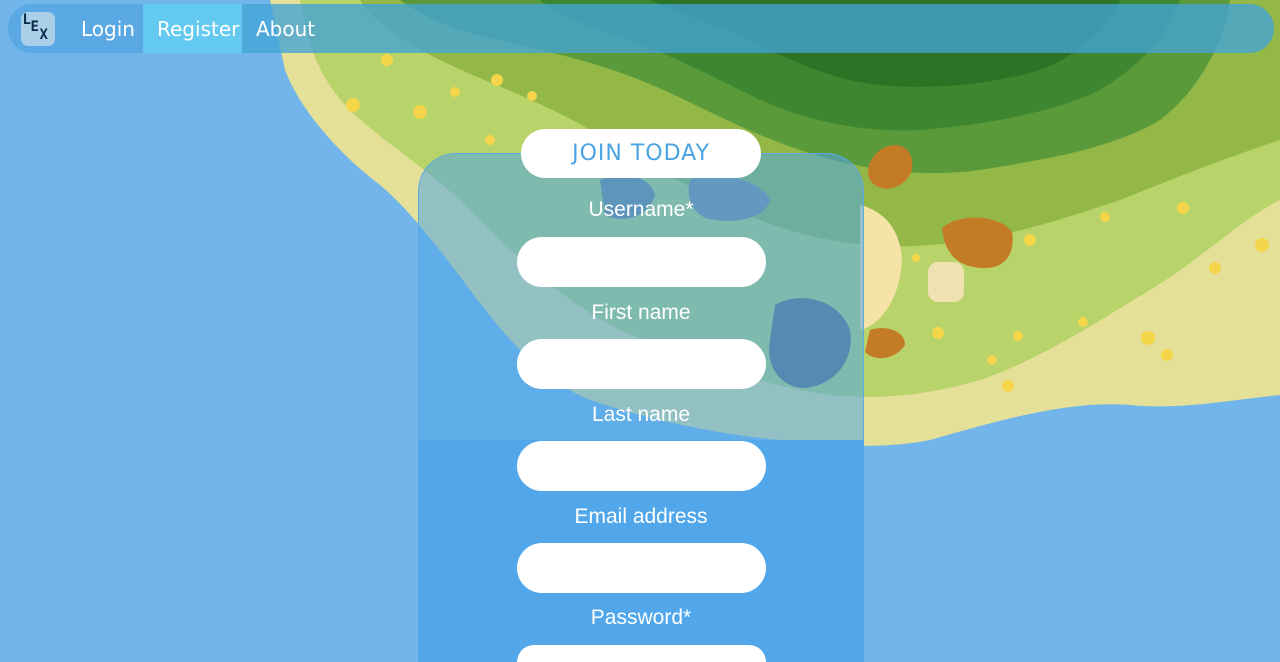 This screenshot has width=1280, height=662. What do you see at coordinates (282, 28) in the screenshot?
I see `nav-about: About` at bounding box center [282, 28].